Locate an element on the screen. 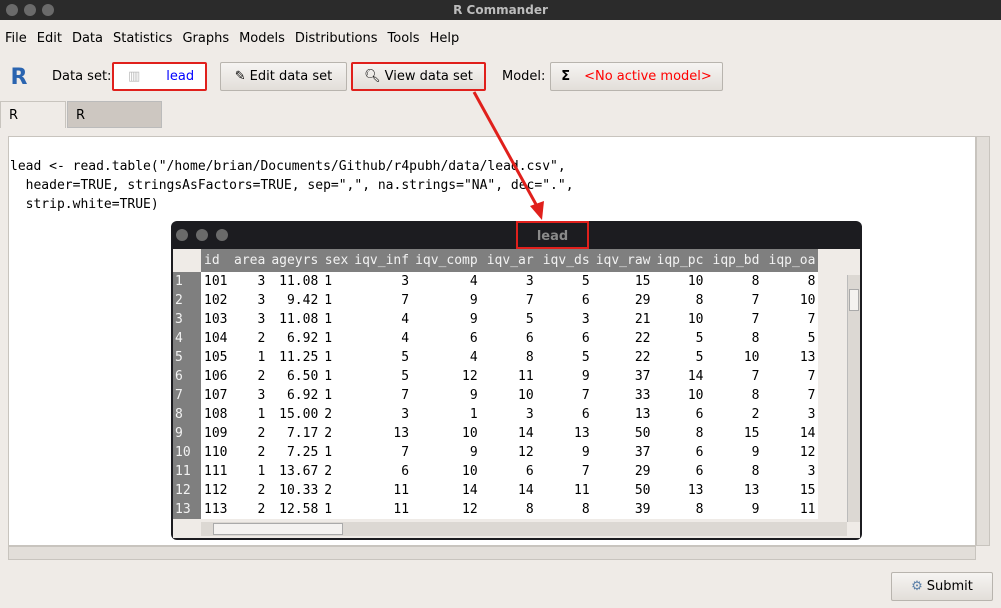  gears-icon: ⚙ is located at coordinates (917, 586).